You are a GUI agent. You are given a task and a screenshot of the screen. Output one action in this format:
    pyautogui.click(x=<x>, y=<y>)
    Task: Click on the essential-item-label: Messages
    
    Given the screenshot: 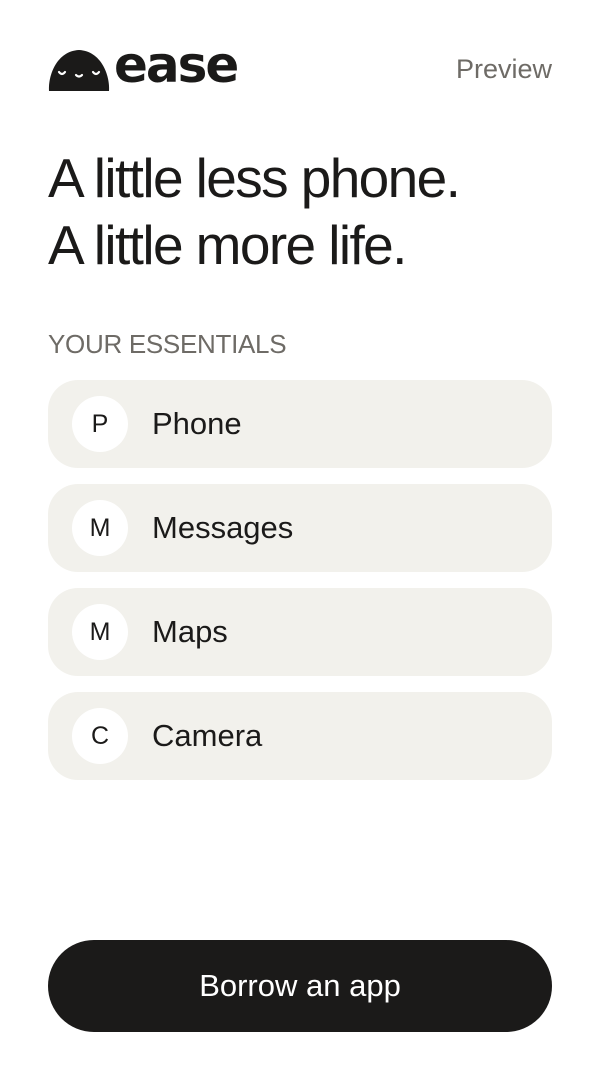 What is the action you would take?
    pyautogui.click(x=223, y=527)
    